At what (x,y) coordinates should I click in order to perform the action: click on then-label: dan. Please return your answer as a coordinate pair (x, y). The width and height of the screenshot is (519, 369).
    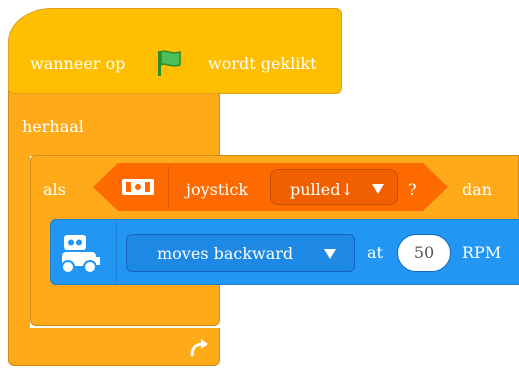
    Looking at the image, I should click on (477, 189).